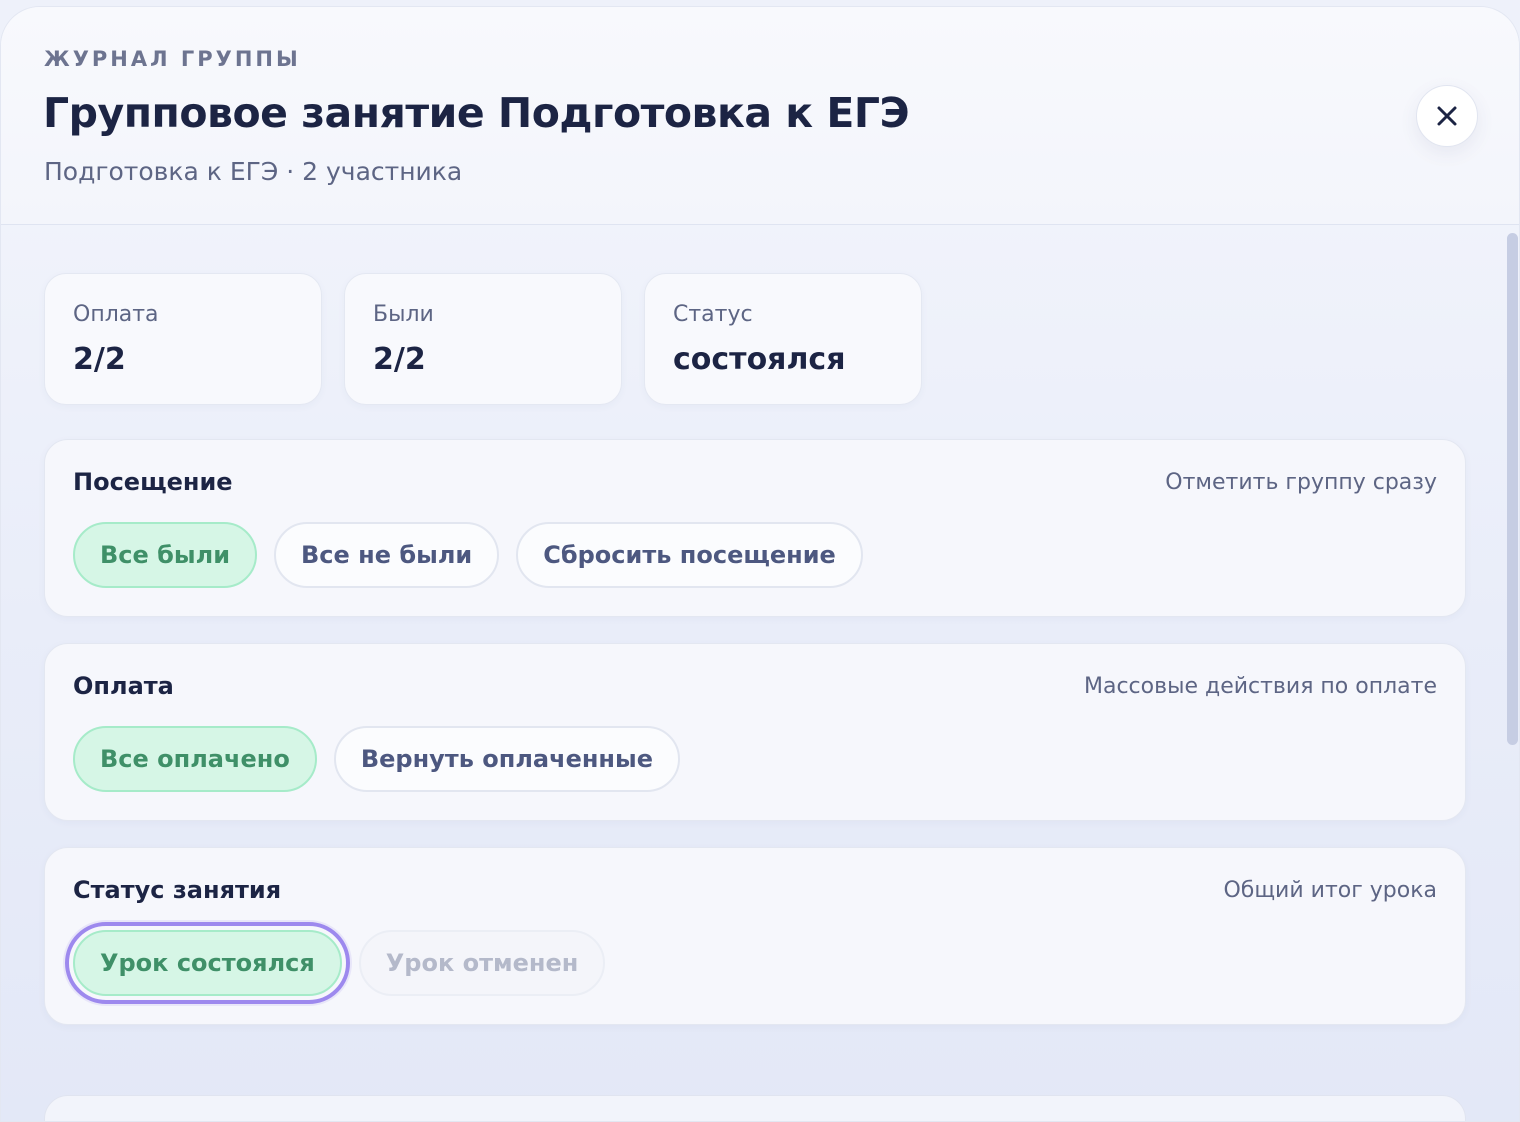  What do you see at coordinates (1330, 890) in the screenshot?
I see `section-hint: Общий итог урока` at bounding box center [1330, 890].